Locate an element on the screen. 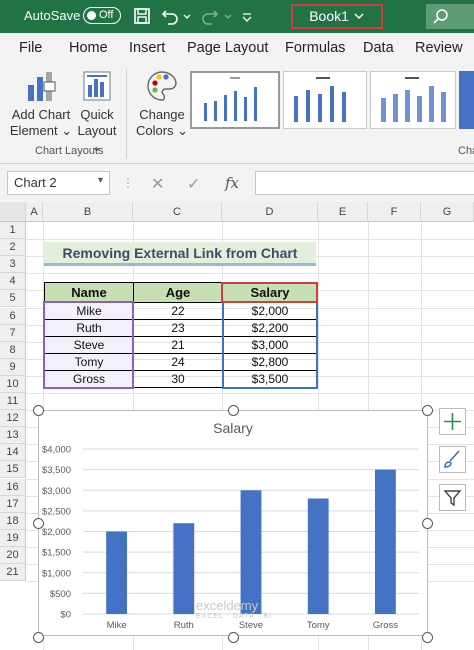  customize-toolbar-icon is located at coordinates (247, 16).